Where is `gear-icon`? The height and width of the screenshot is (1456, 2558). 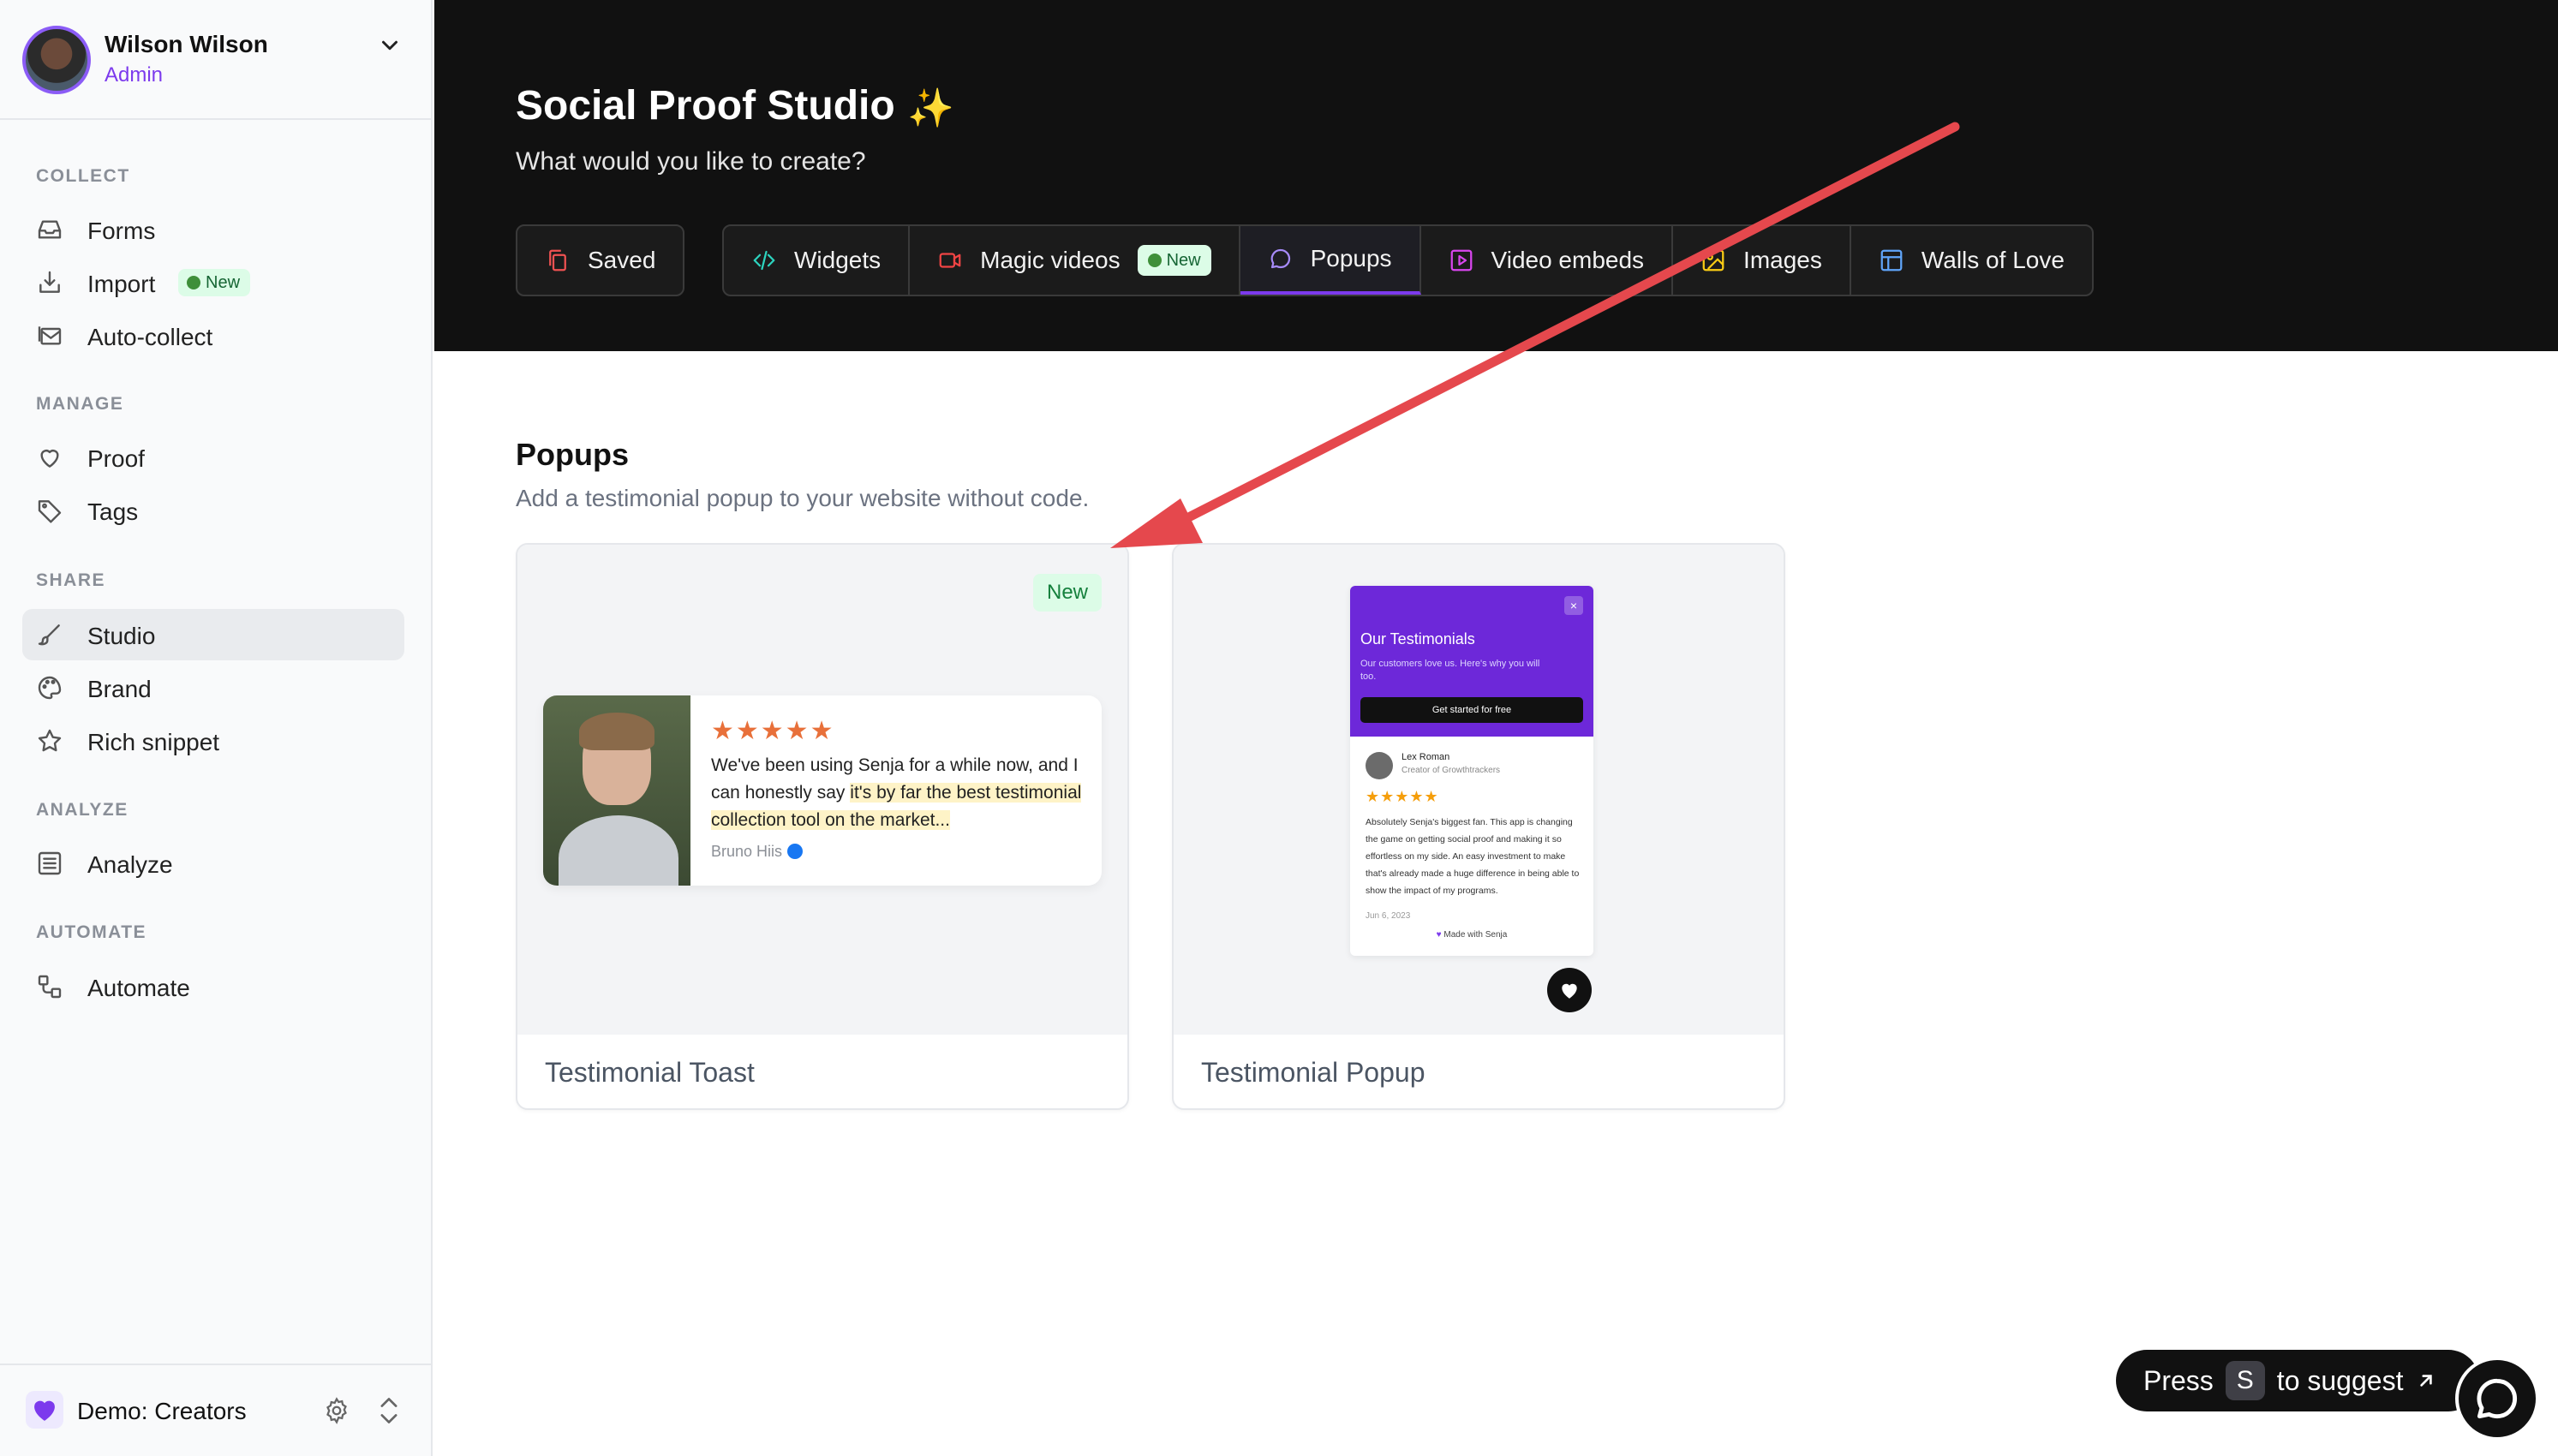 gear-icon is located at coordinates (336, 1410).